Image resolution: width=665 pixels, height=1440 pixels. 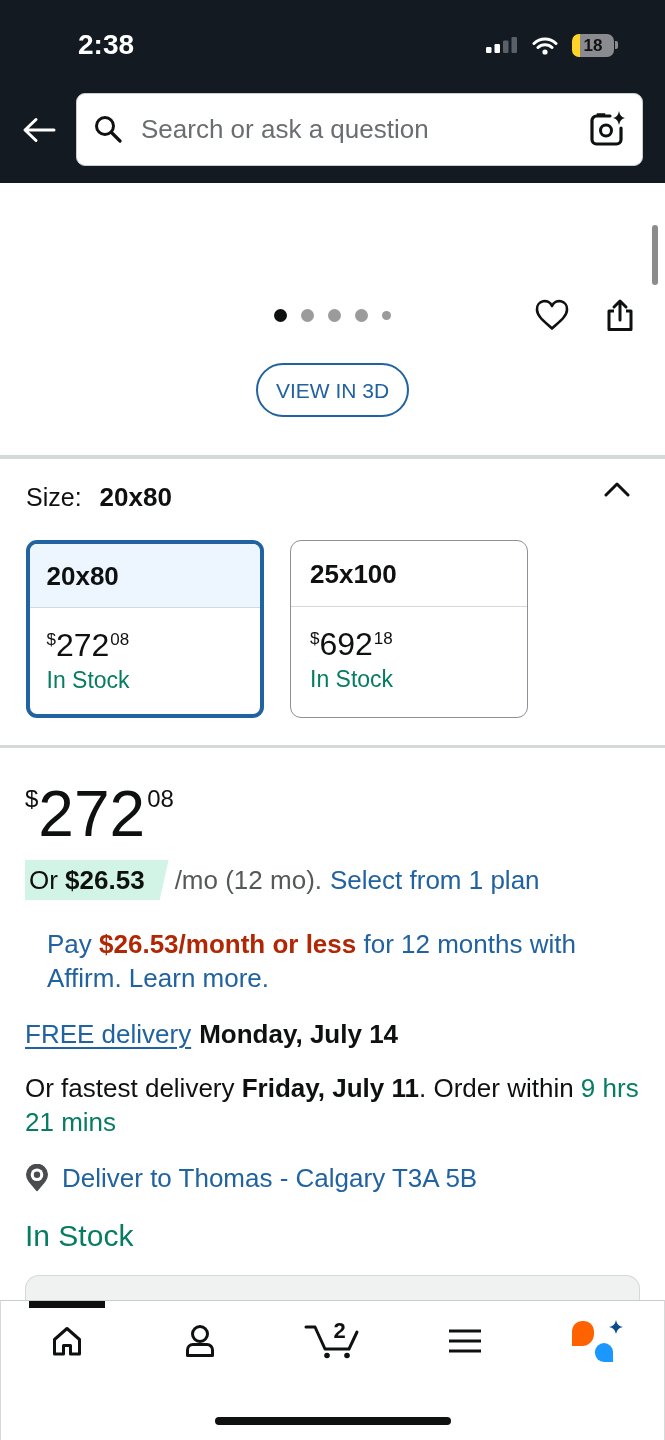 I want to click on heart-icon, so click(x=552, y=315).